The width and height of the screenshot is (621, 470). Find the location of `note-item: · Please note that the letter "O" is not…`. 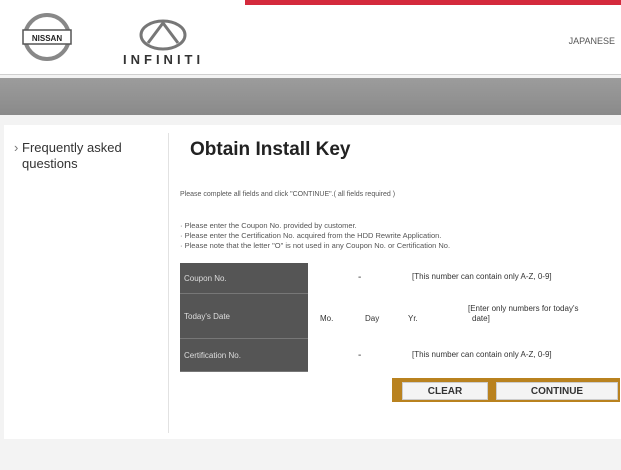

note-item: · Please note that the letter "O" is not… is located at coordinates (315, 245).